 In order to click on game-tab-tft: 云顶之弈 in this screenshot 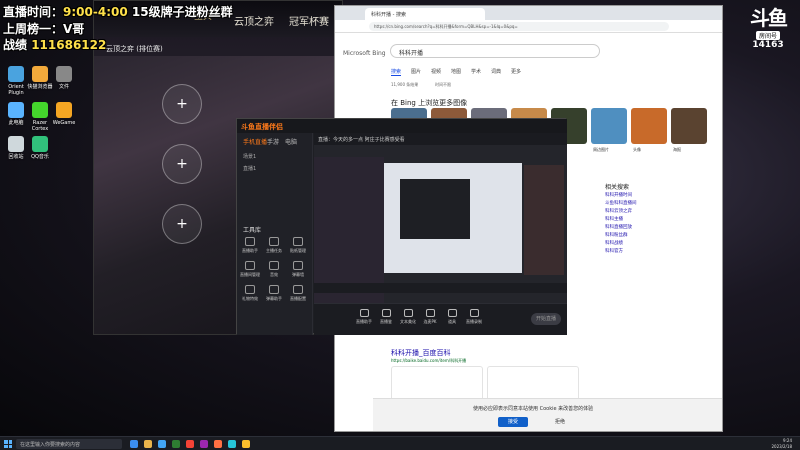, I will do `click(254, 20)`.